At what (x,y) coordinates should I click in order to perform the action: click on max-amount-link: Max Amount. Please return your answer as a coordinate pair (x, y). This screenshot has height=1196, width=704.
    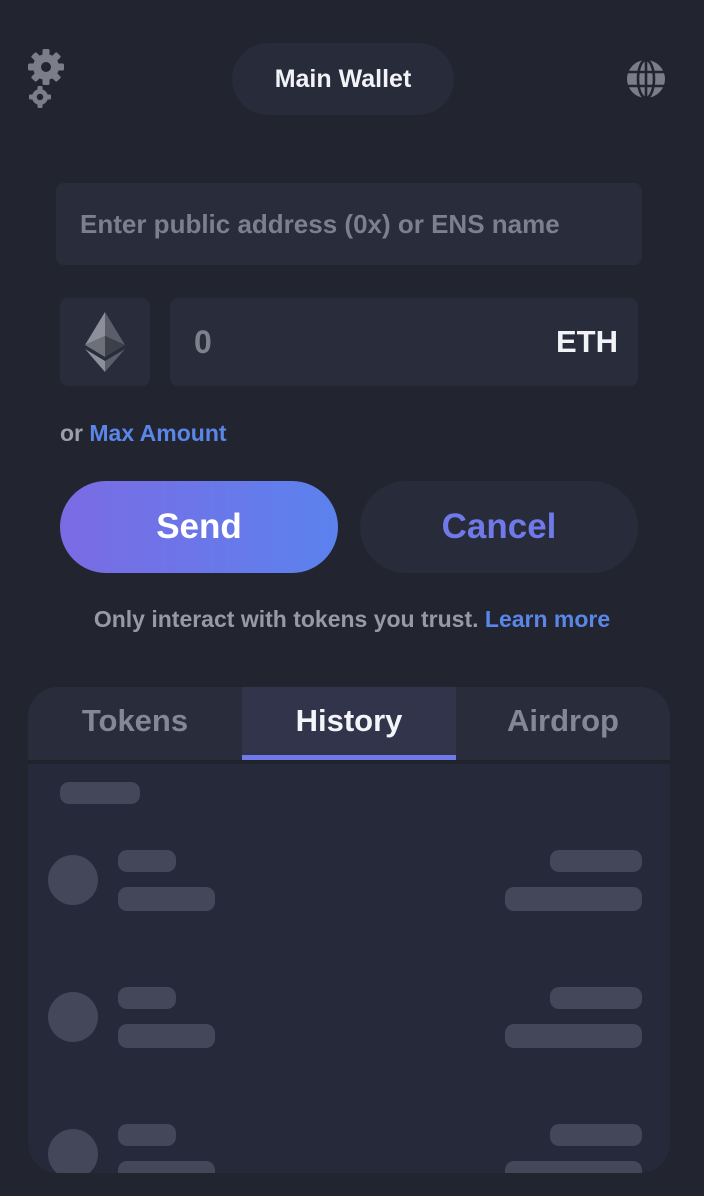
    Looking at the image, I should click on (157, 433).